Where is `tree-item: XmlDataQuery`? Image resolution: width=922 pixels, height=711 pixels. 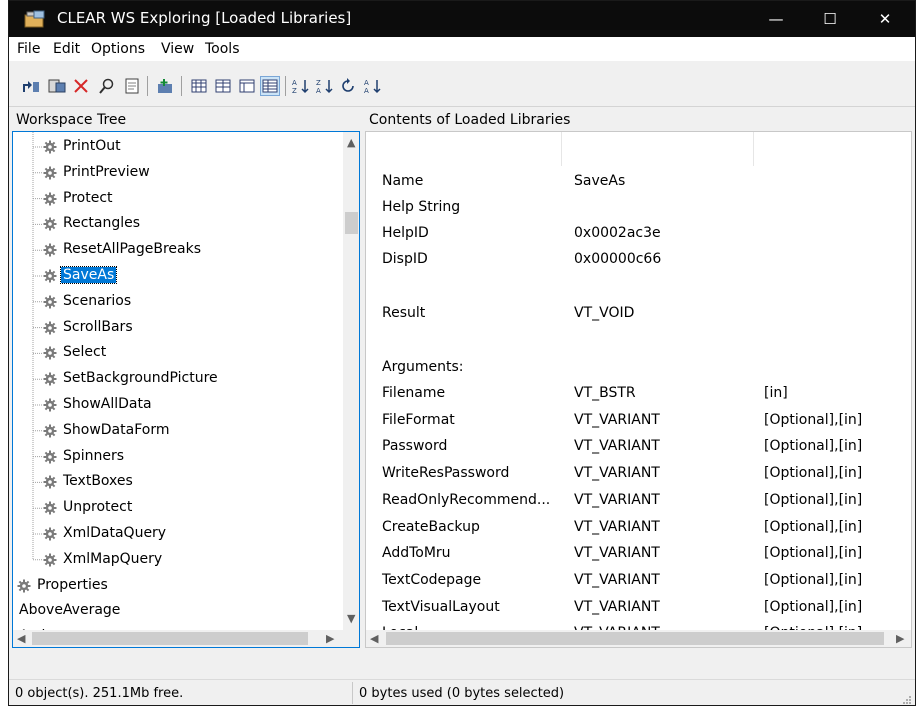
tree-item: XmlDataQuery is located at coordinates (186, 536).